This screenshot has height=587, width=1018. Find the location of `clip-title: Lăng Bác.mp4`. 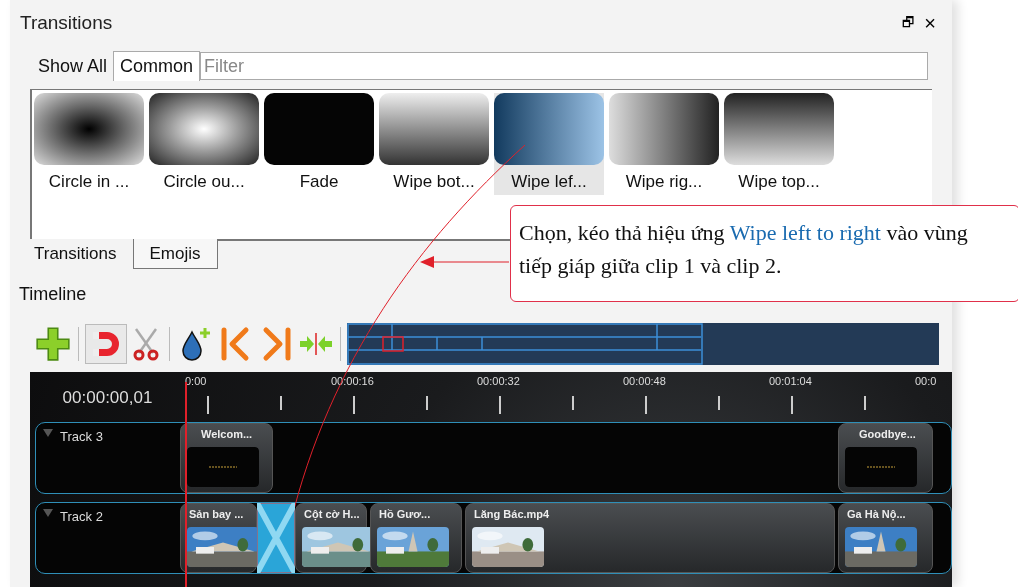

clip-title: Lăng Bác.mp4 is located at coordinates (512, 514).